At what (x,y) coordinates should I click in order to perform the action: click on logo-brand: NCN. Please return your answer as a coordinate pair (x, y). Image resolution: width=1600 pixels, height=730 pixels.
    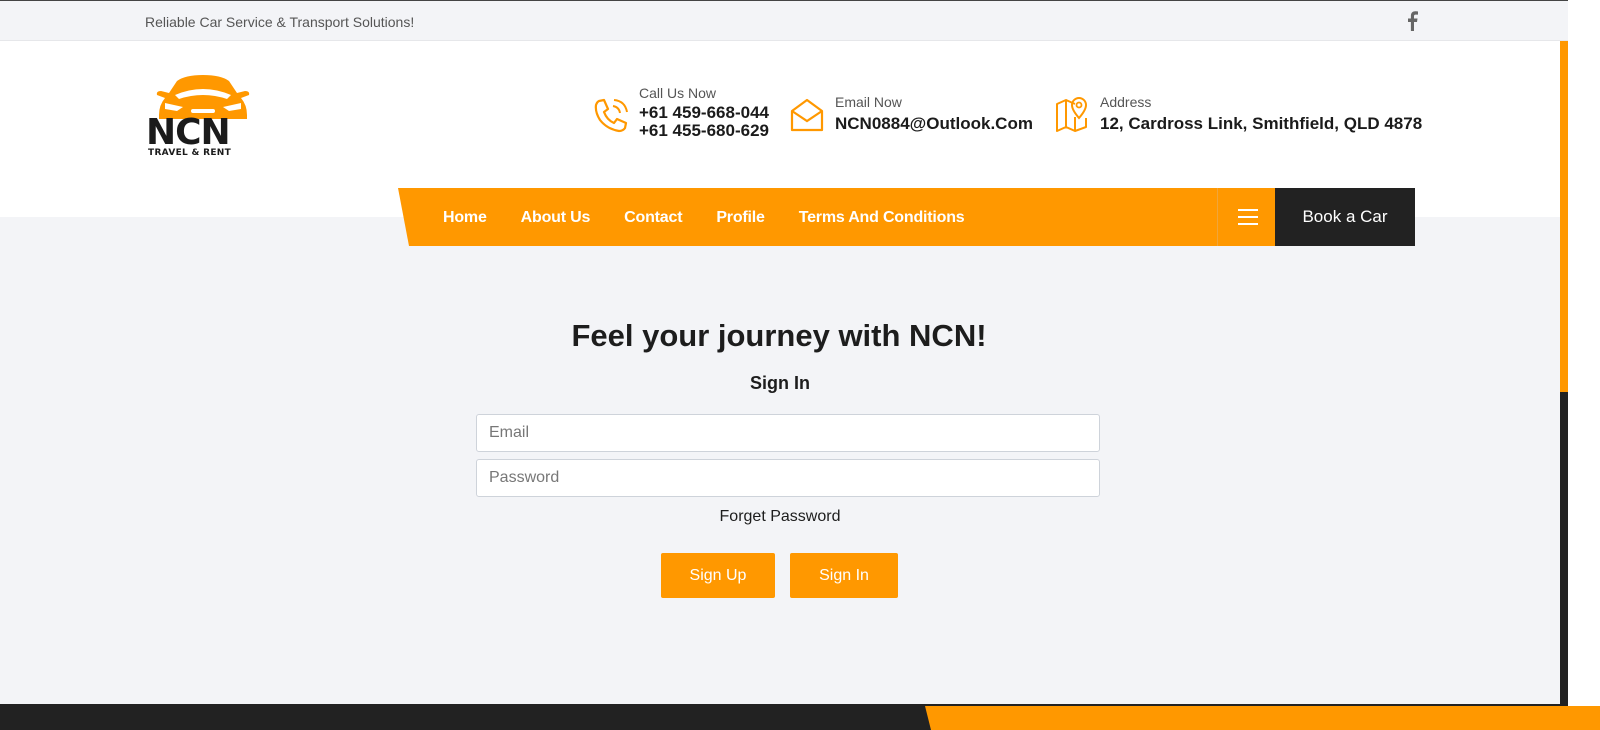
    Looking at the image, I should click on (188, 132).